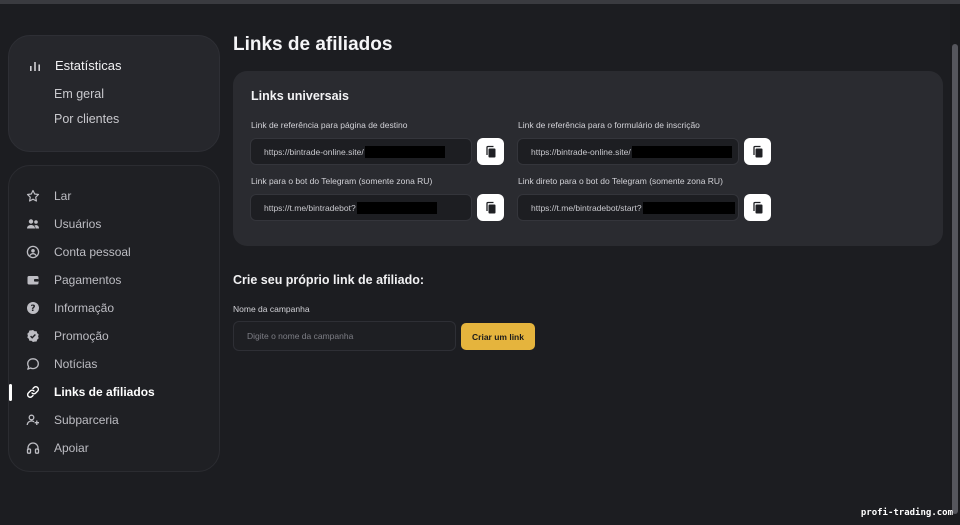 This screenshot has width=960, height=525. I want to click on window-top-bar, so click(480, 2).